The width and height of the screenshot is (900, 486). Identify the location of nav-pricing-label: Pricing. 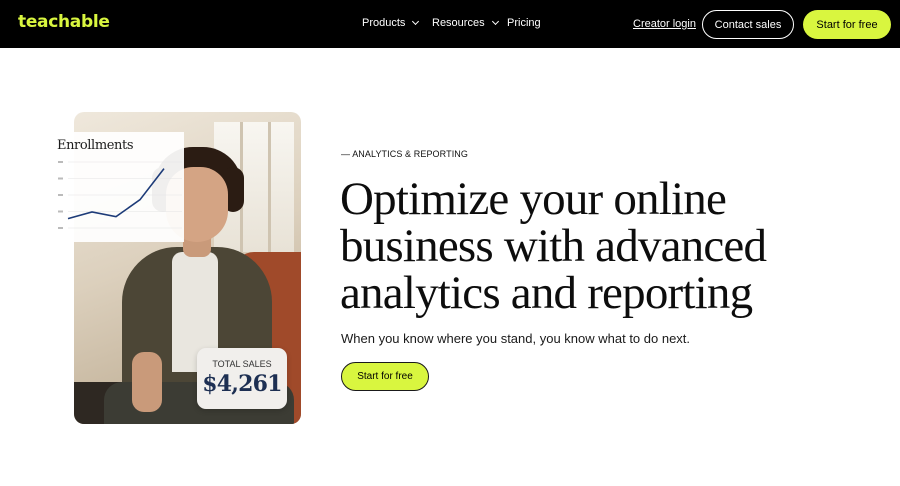
(524, 23).